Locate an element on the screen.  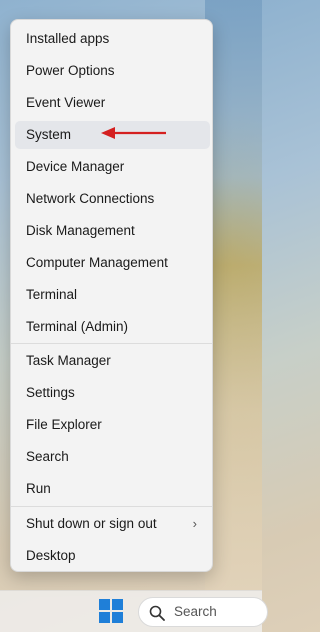
menu-item-label: Shut down or sign out is located at coordinates (91, 523).